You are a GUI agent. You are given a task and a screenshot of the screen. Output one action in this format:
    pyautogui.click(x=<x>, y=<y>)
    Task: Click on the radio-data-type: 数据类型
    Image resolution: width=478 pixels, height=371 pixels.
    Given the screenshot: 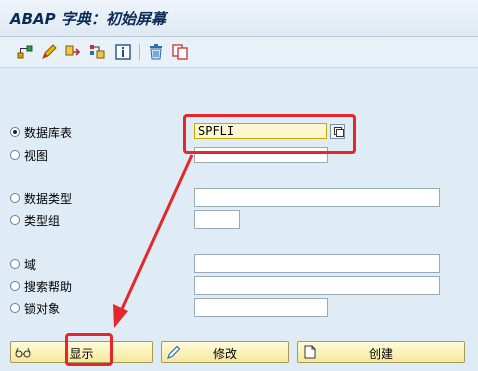 What is the action you would take?
    pyautogui.click(x=41, y=198)
    